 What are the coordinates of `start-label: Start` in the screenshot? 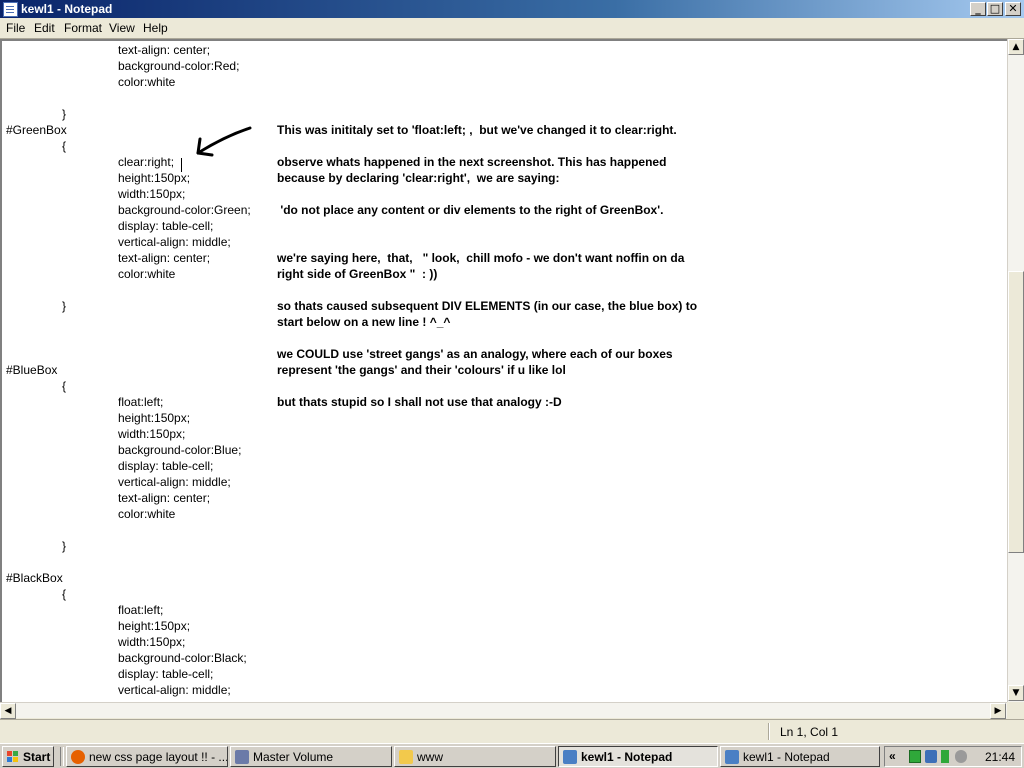 It's located at (37, 757).